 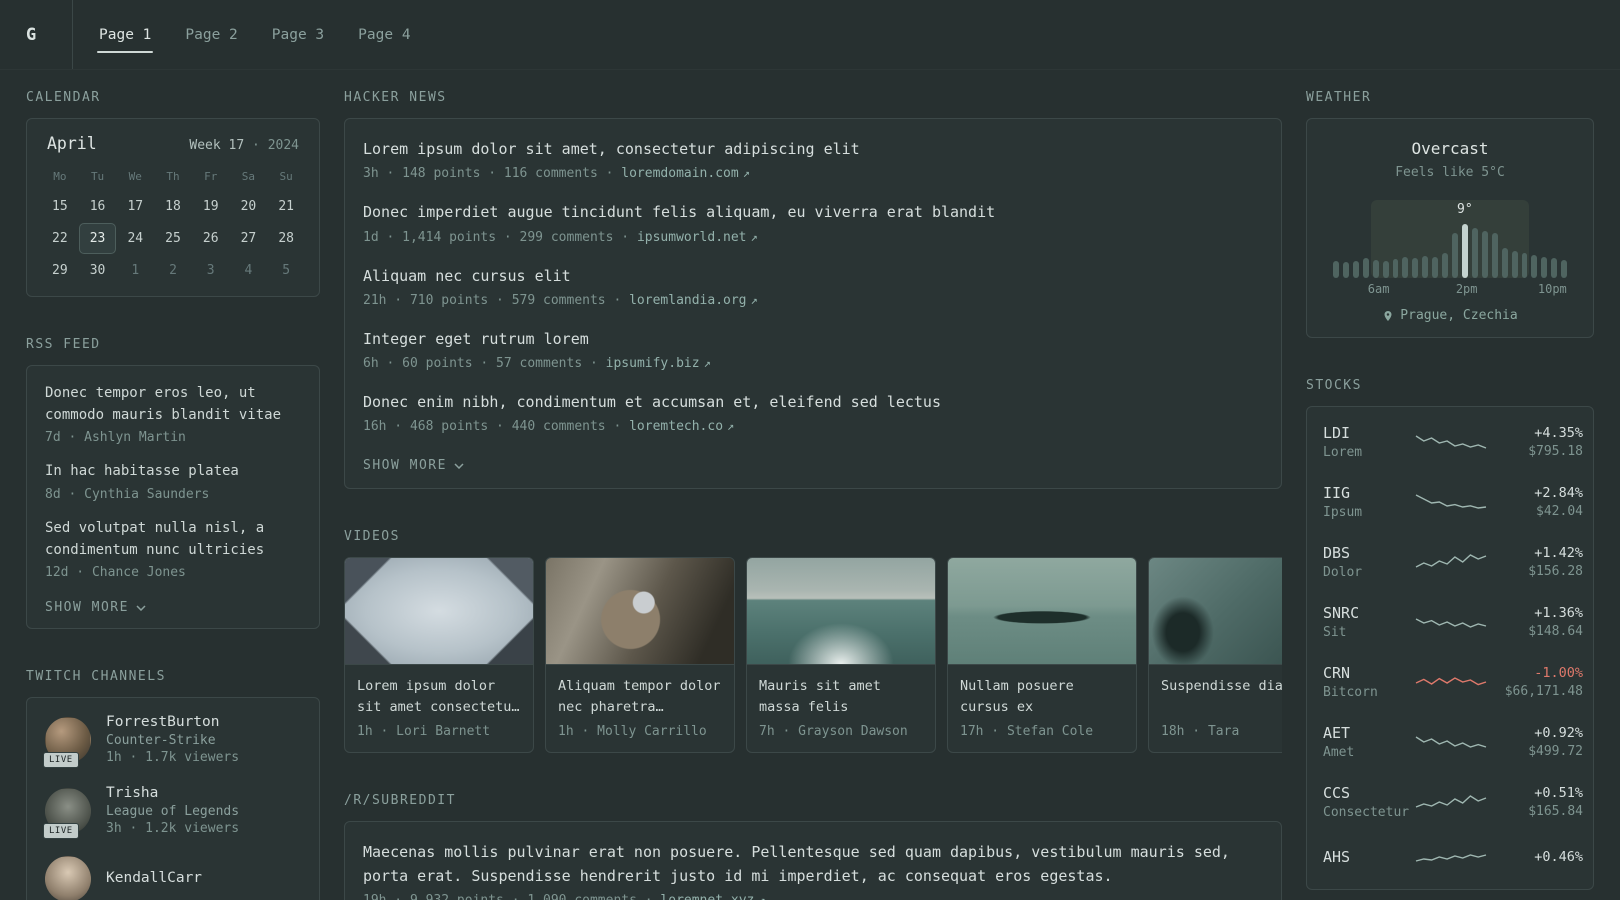 What do you see at coordinates (63, 344) in the screenshot?
I see `rss-section-title: RSS FEED` at bounding box center [63, 344].